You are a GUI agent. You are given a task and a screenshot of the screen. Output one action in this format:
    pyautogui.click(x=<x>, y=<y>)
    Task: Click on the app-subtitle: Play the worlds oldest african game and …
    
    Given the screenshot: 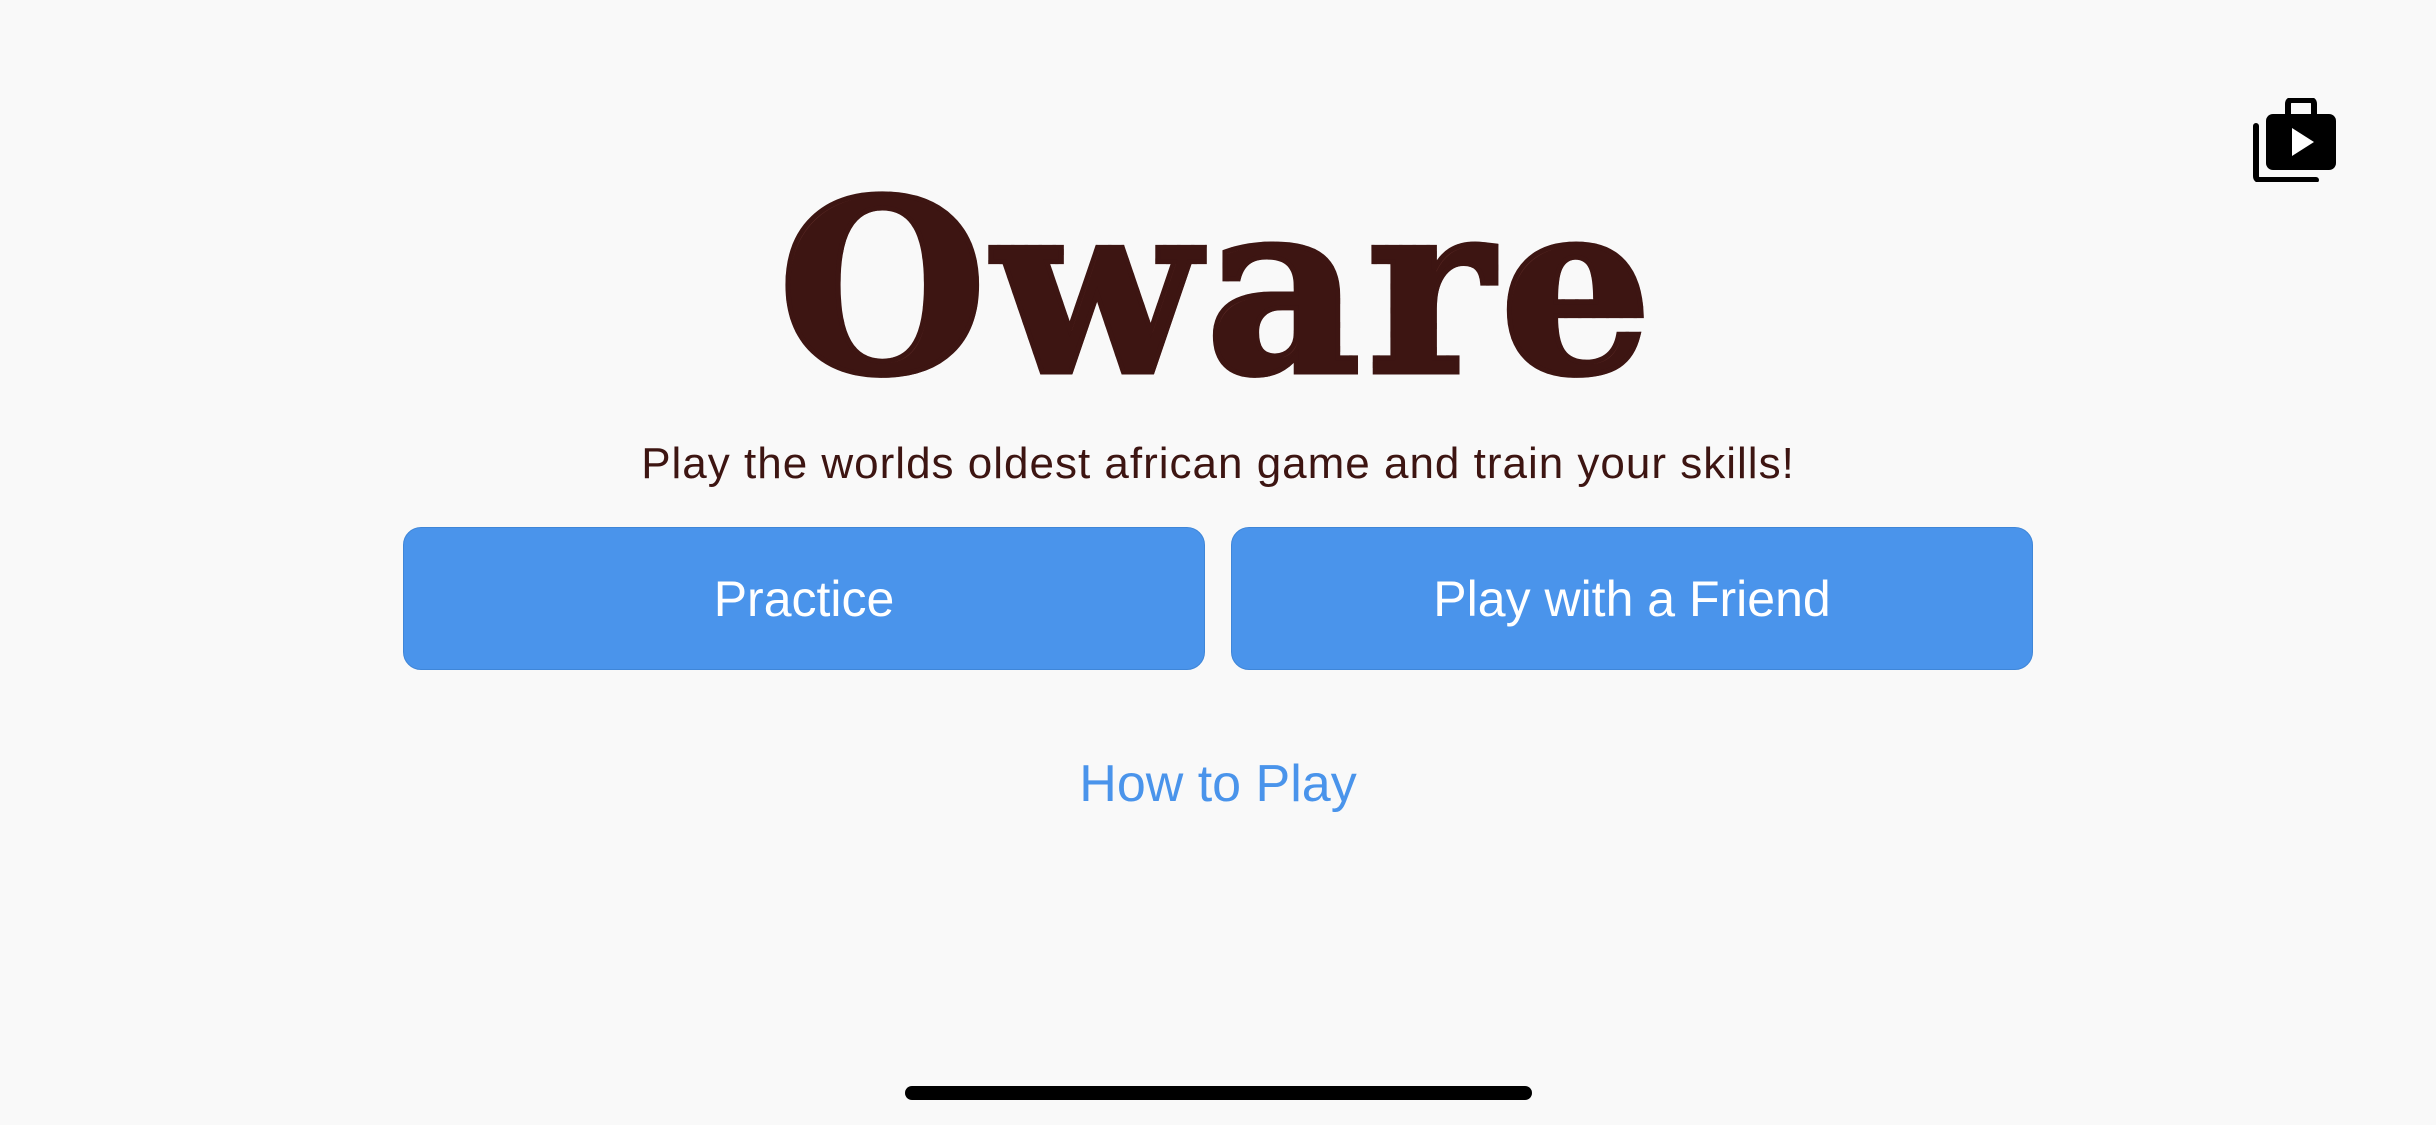 What is the action you would take?
    pyautogui.click(x=1218, y=463)
    